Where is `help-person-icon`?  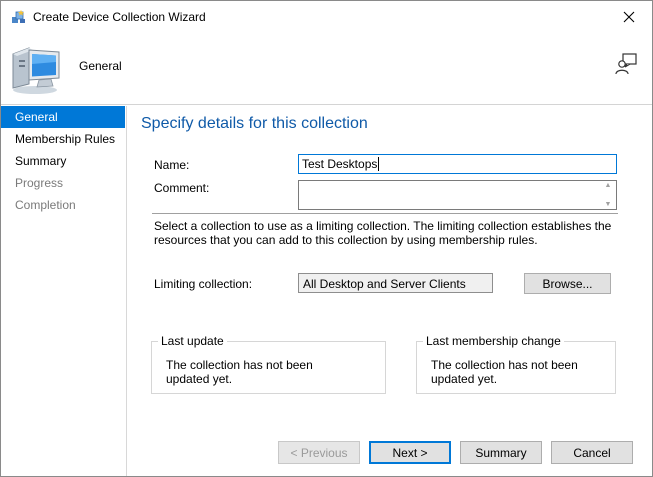
help-person-icon is located at coordinates (626, 64).